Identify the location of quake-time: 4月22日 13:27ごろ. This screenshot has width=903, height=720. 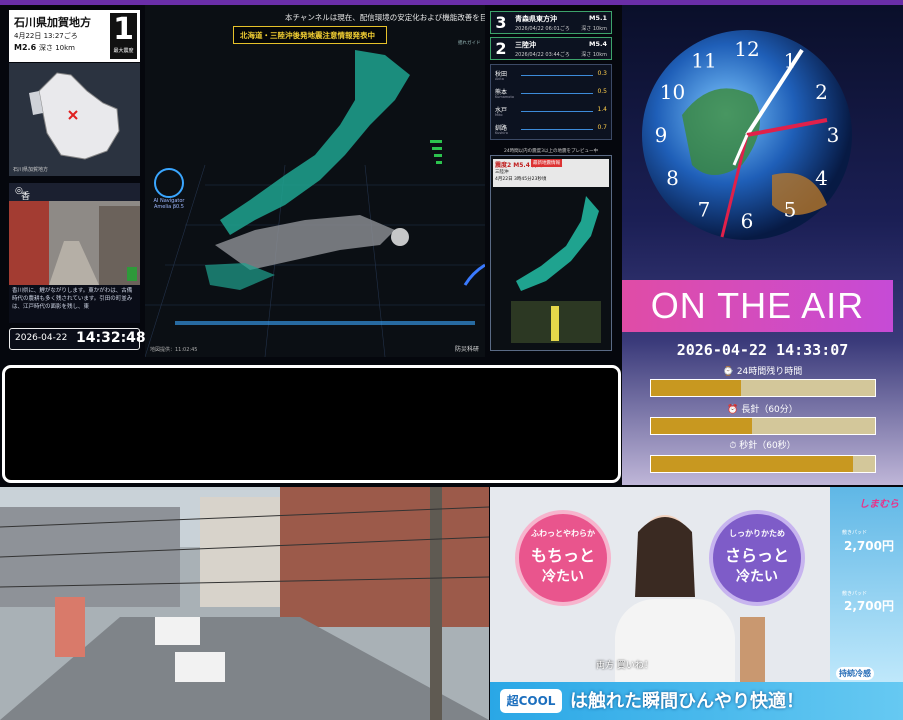
(46, 36).